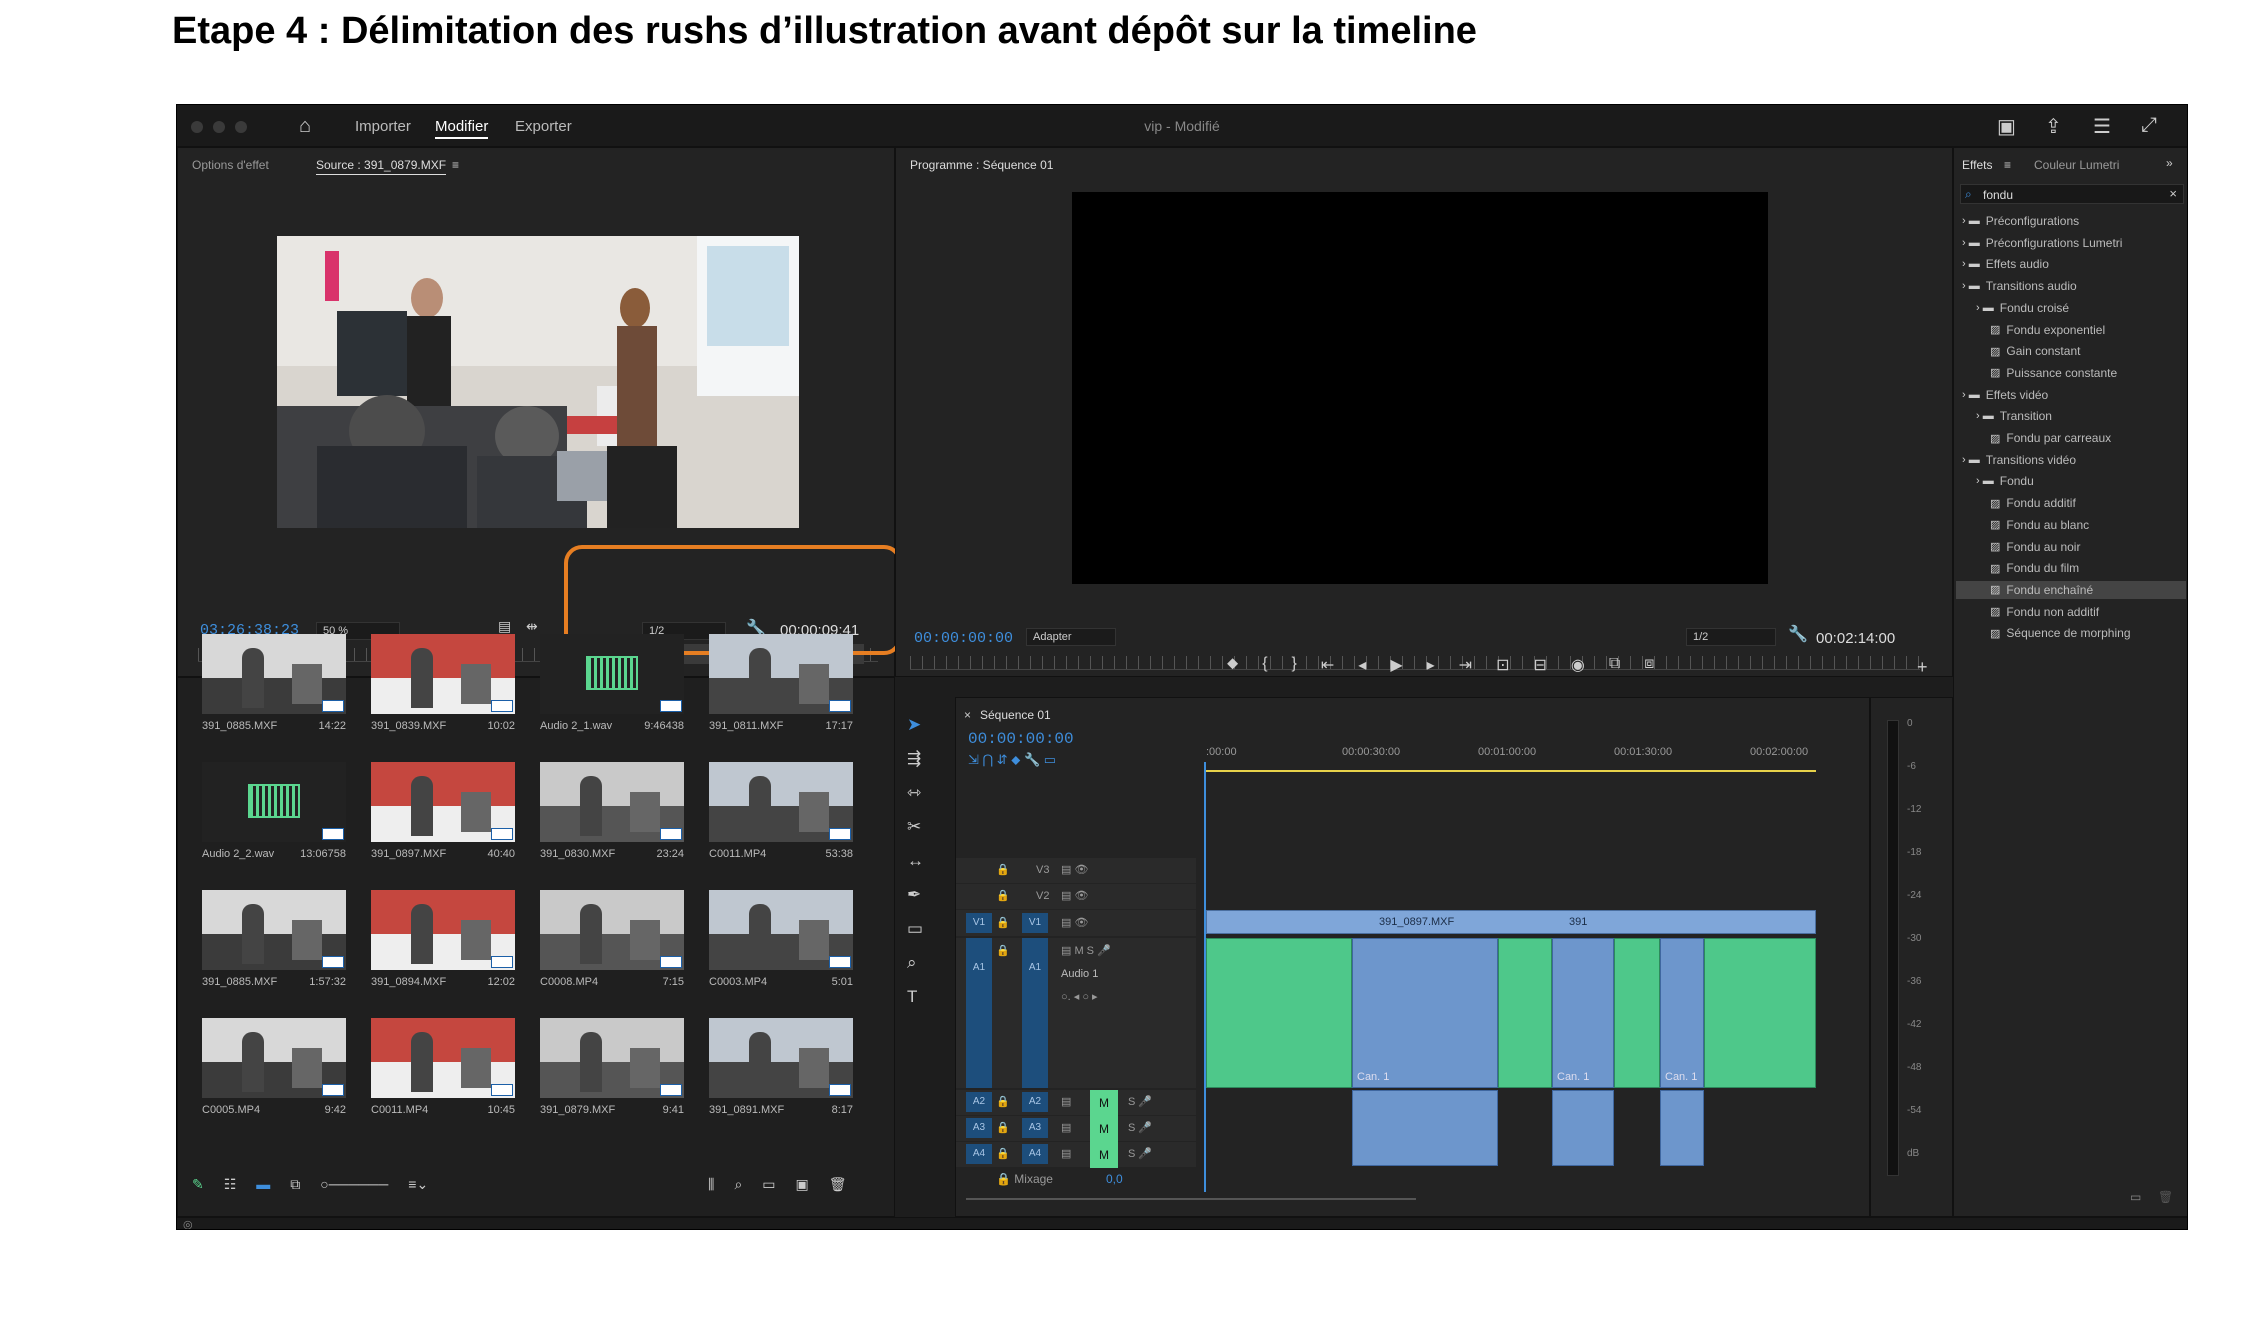 This screenshot has width=2266, height=1324. I want to click on a1-source-patch: A1, so click(979, 1013).